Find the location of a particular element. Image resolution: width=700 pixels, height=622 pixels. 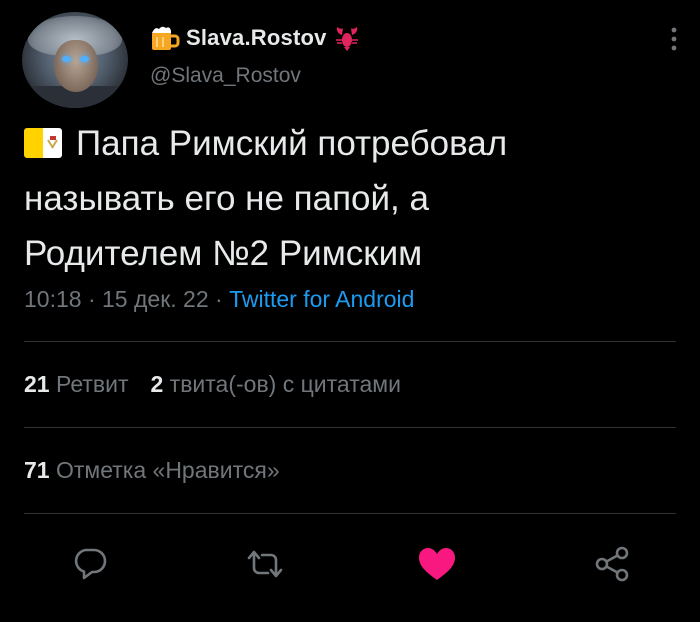

tweet-actions is located at coordinates (350, 565).